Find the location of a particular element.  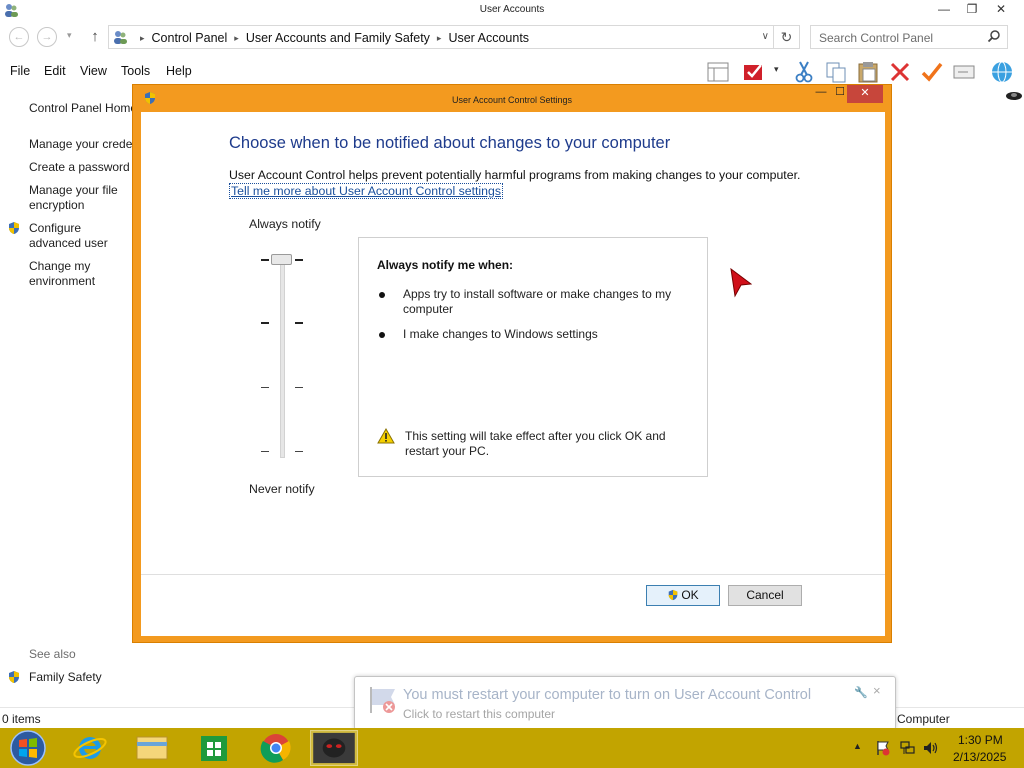

menu-tools: Tools is located at coordinates (135, 71).